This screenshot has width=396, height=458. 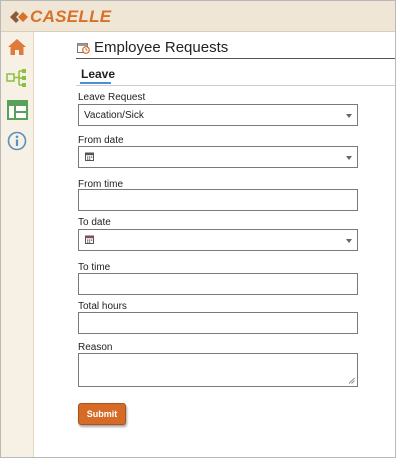 I want to click on caselle-logo: CASELLE, so click(x=60, y=17).